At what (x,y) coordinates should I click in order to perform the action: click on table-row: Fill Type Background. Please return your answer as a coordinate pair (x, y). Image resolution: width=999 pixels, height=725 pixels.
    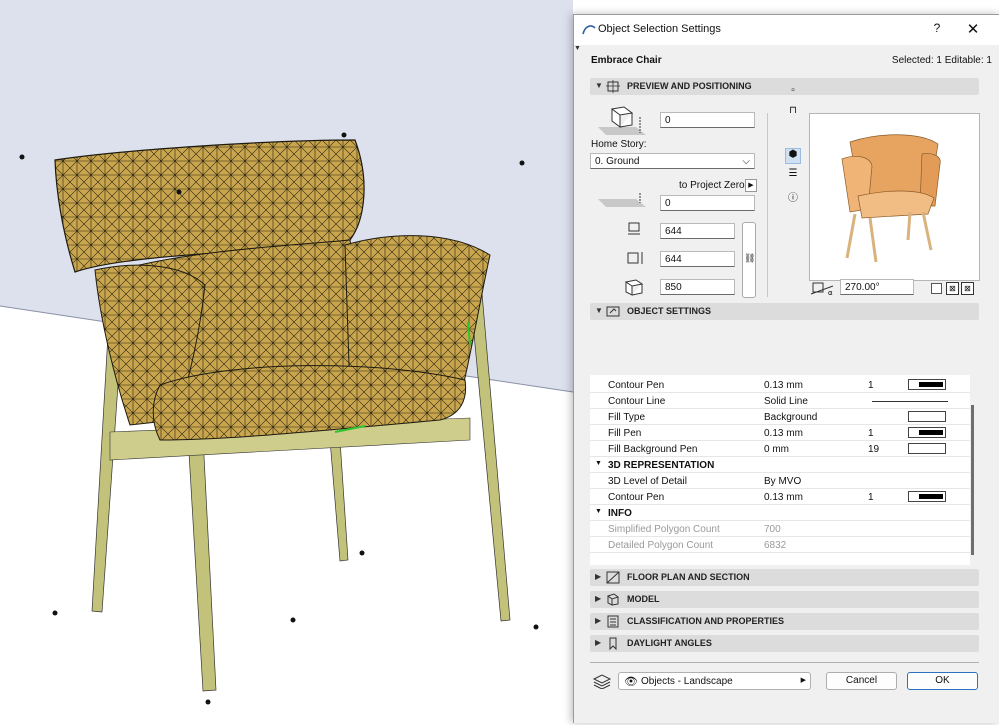
    Looking at the image, I should click on (780, 417).